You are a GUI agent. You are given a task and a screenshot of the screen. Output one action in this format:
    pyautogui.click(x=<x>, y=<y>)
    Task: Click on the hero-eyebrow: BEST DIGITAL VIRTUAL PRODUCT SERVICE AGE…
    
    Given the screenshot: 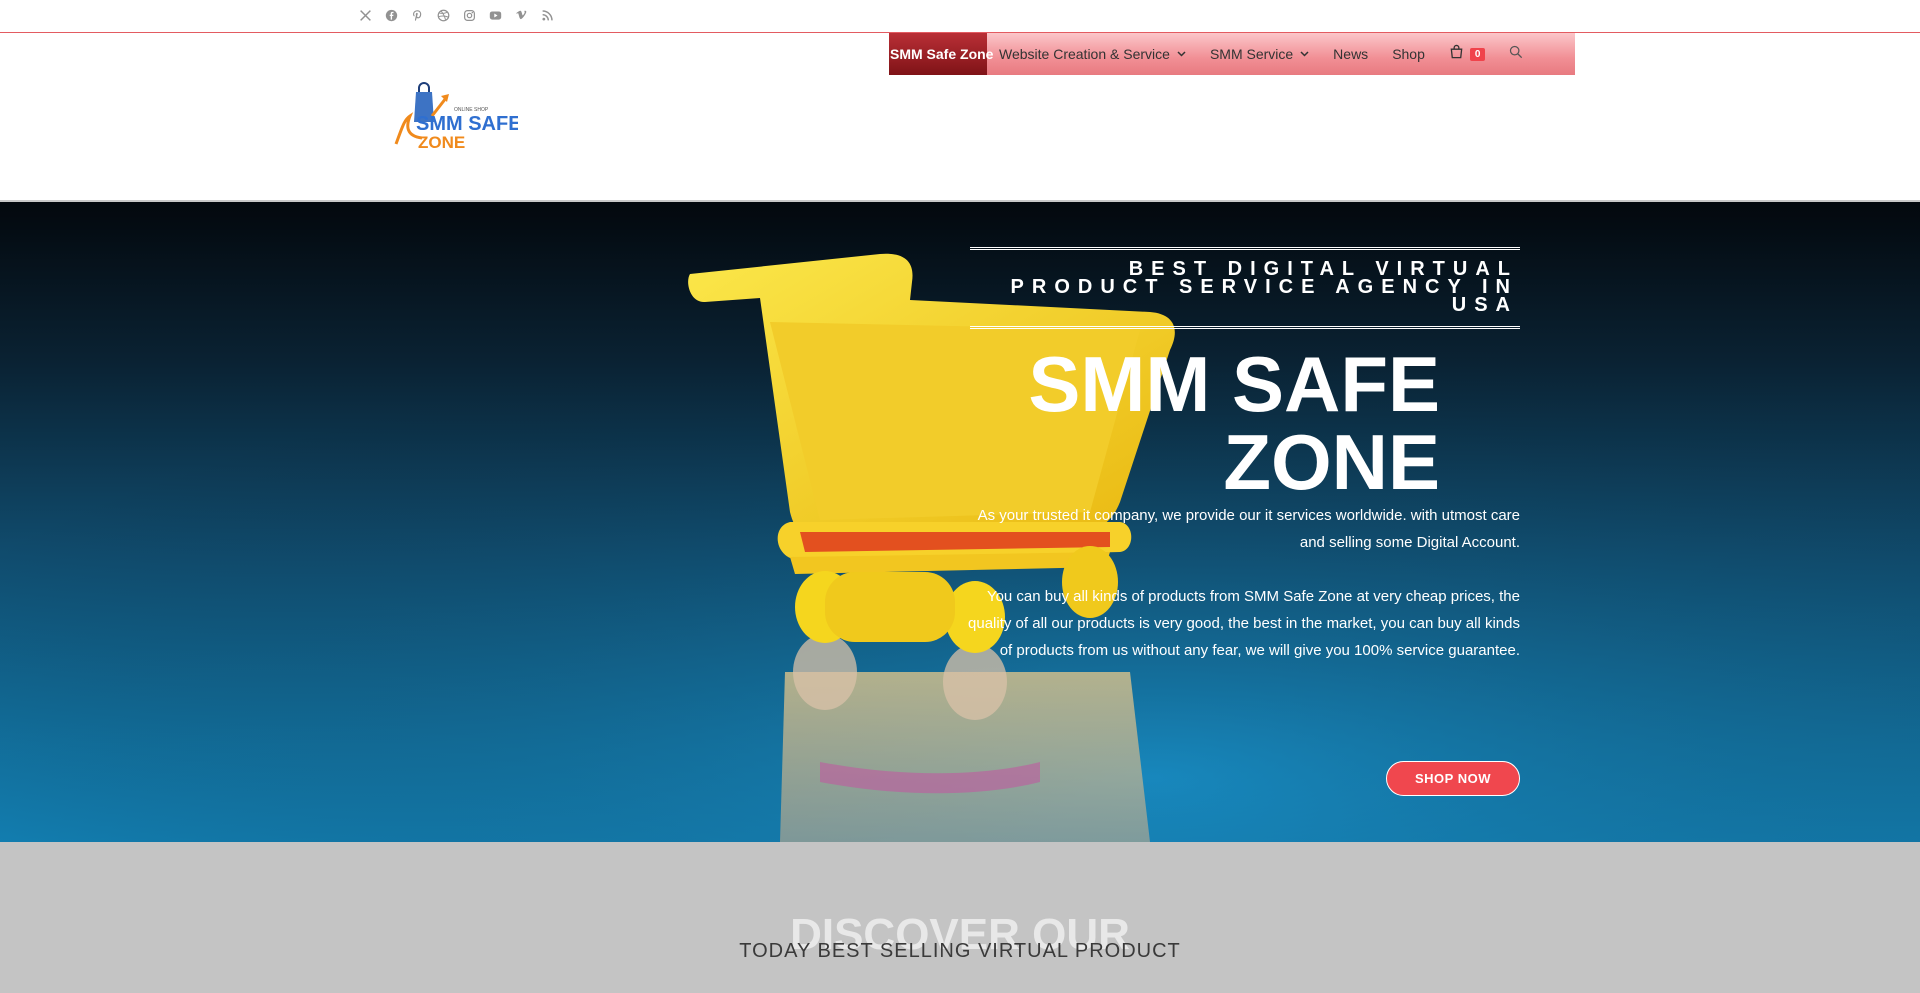 What is the action you would take?
    pyautogui.click(x=1245, y=288)
    